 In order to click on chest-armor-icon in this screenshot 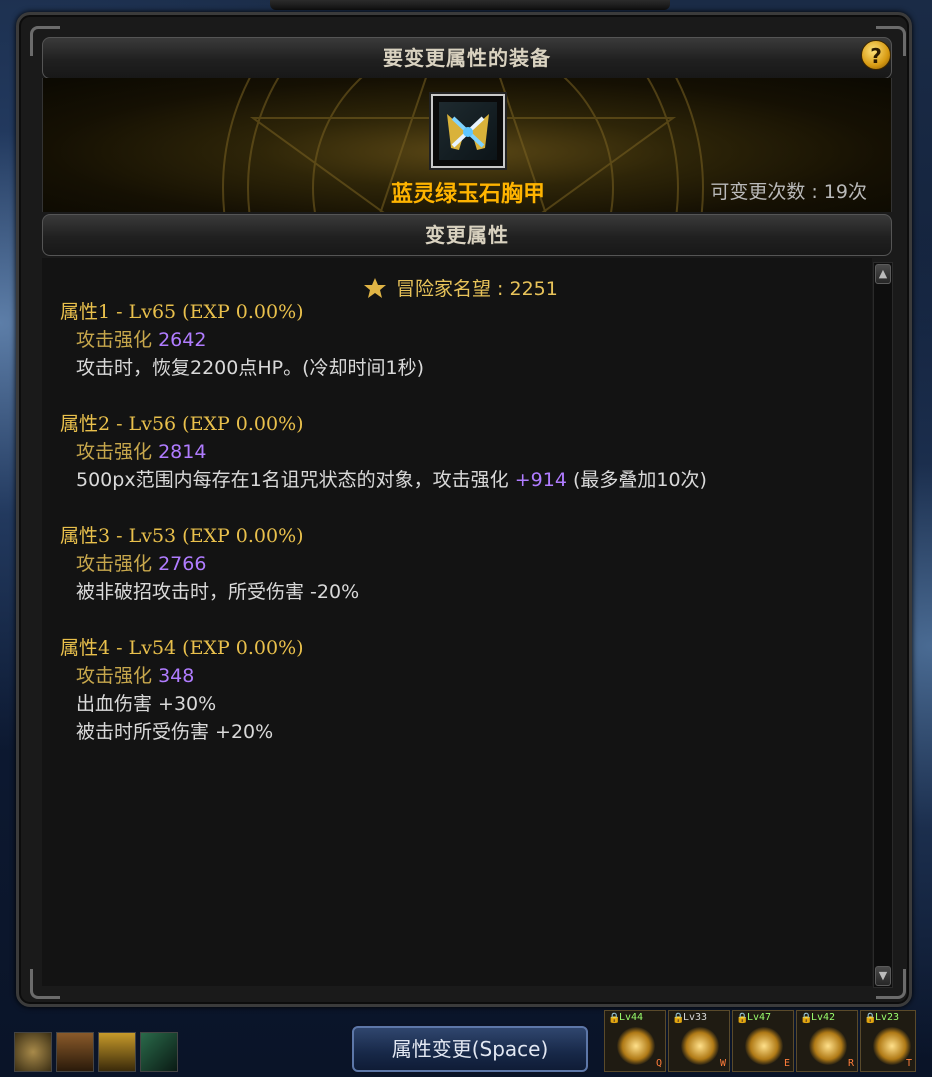, I will do `click(468, 131)`.